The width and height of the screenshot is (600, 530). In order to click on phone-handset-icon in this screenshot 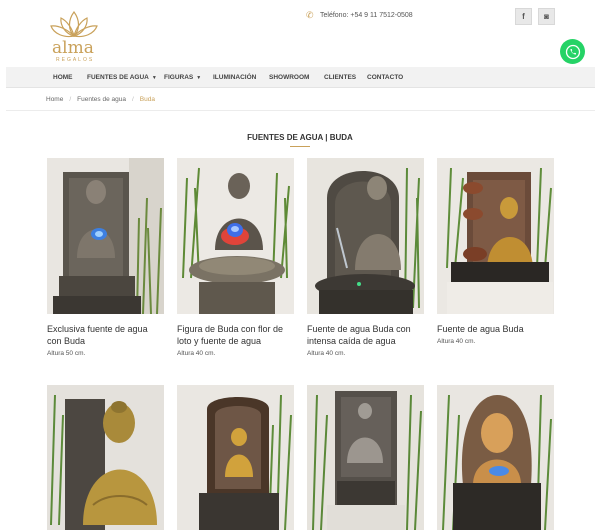, I will do `click(572, 51)`.